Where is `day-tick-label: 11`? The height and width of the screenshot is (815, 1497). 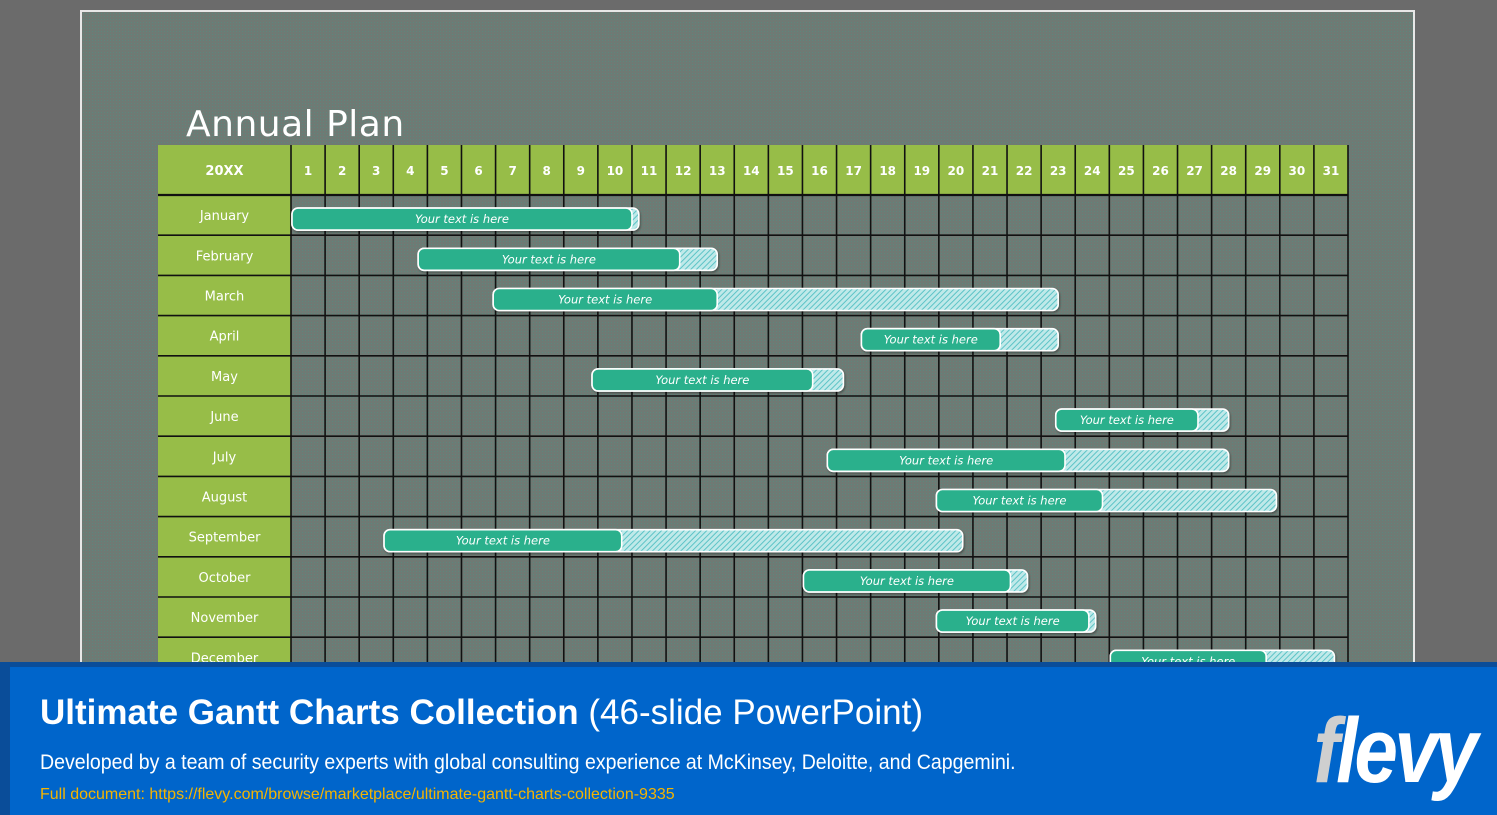
day-tick-label: 11 is located at coordinates (649, 171).